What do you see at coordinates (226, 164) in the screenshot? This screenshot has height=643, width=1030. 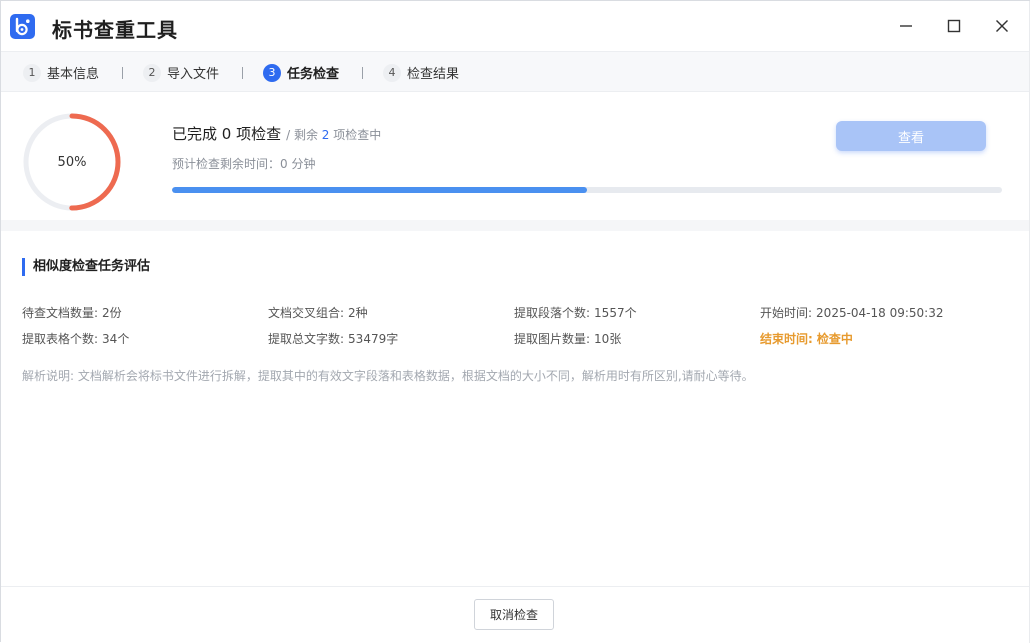 I see `eta-label: 预计检查剩余时间：` at bounding box center [226, 164].